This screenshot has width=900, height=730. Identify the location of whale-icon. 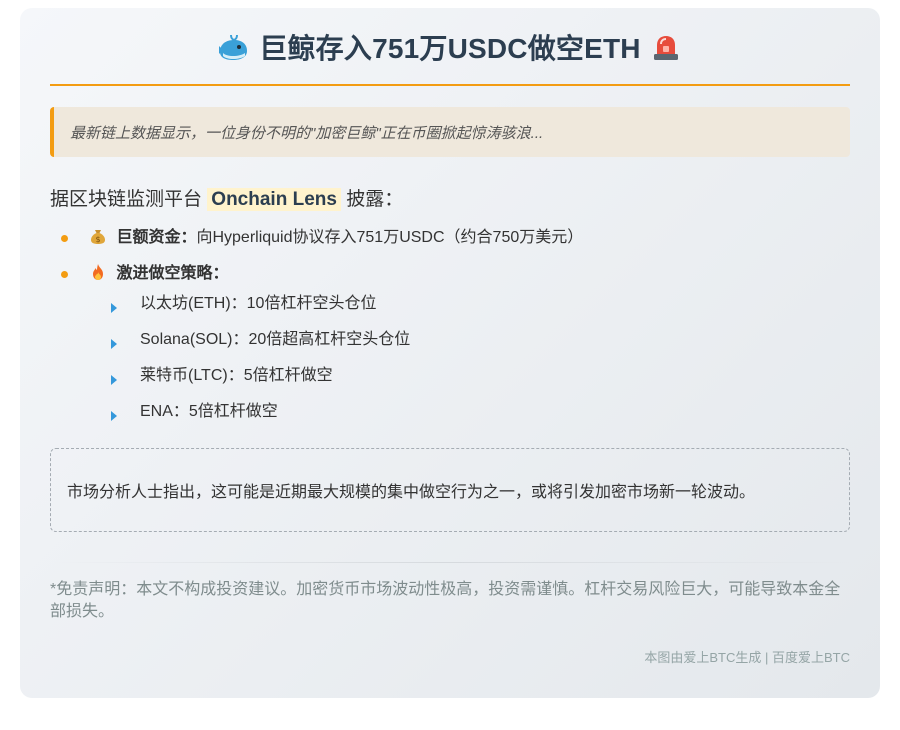
(234, 47).